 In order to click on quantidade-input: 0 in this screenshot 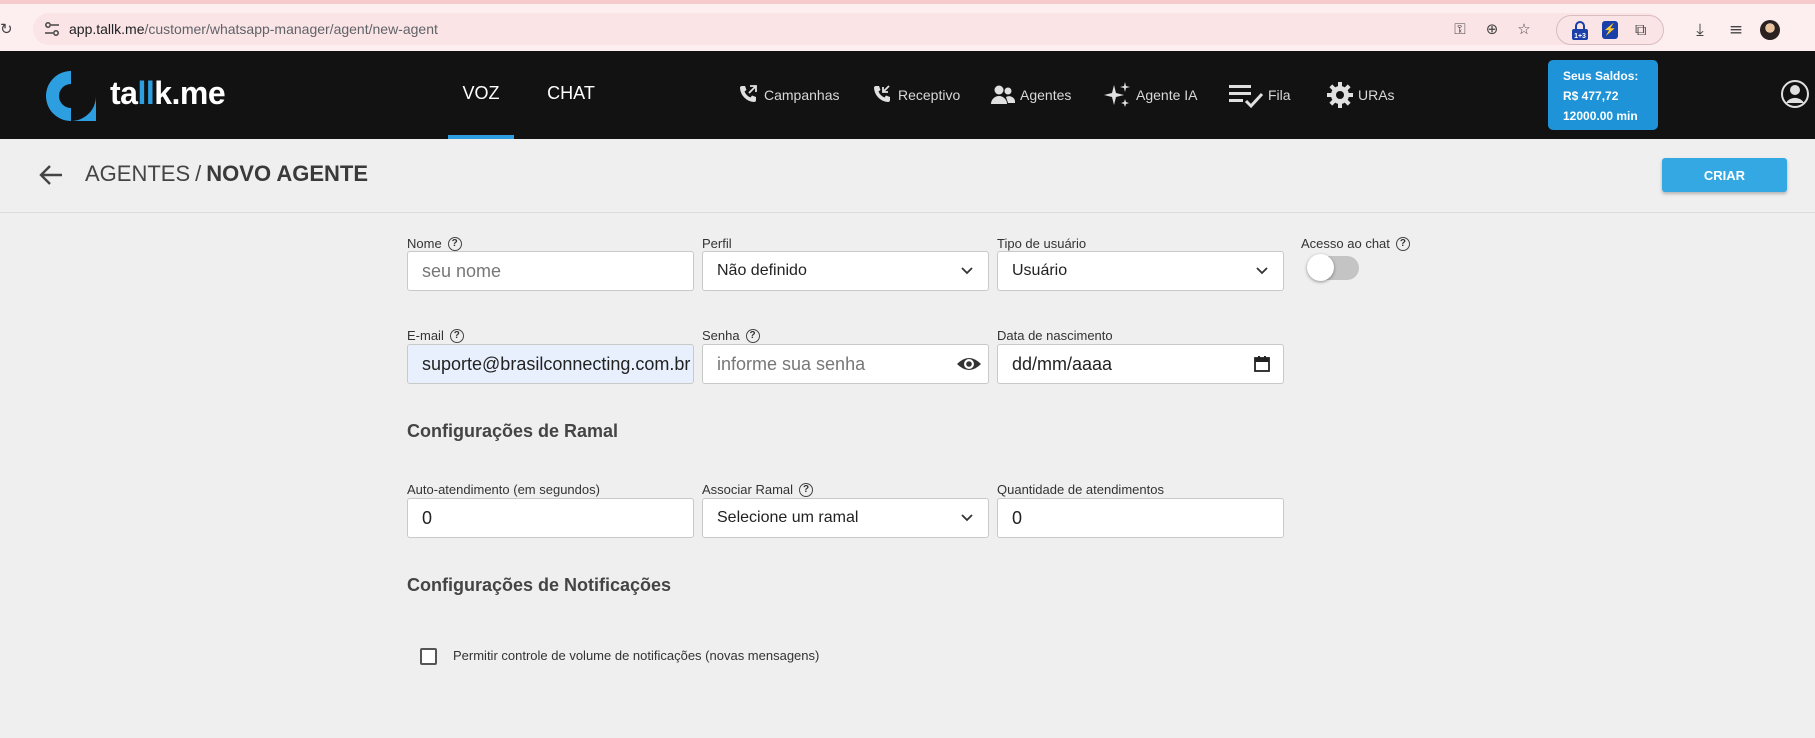, I will do `click(1140, 518)`.